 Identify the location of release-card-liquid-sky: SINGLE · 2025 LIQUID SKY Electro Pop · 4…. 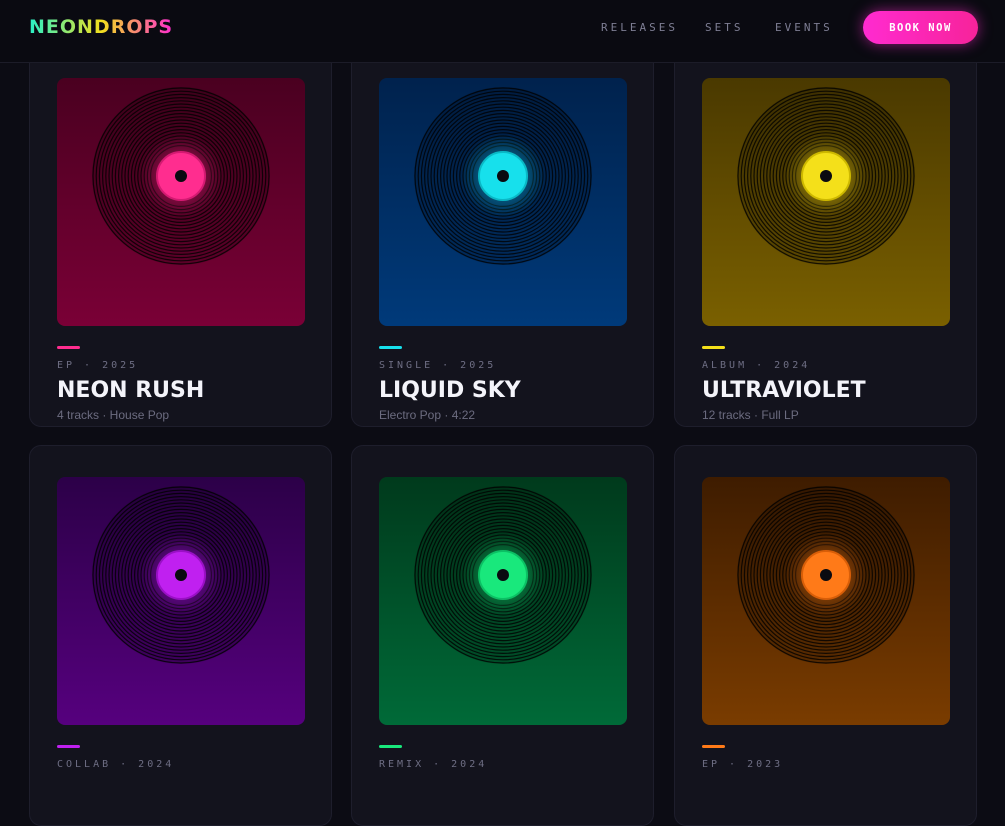
(502, 236).